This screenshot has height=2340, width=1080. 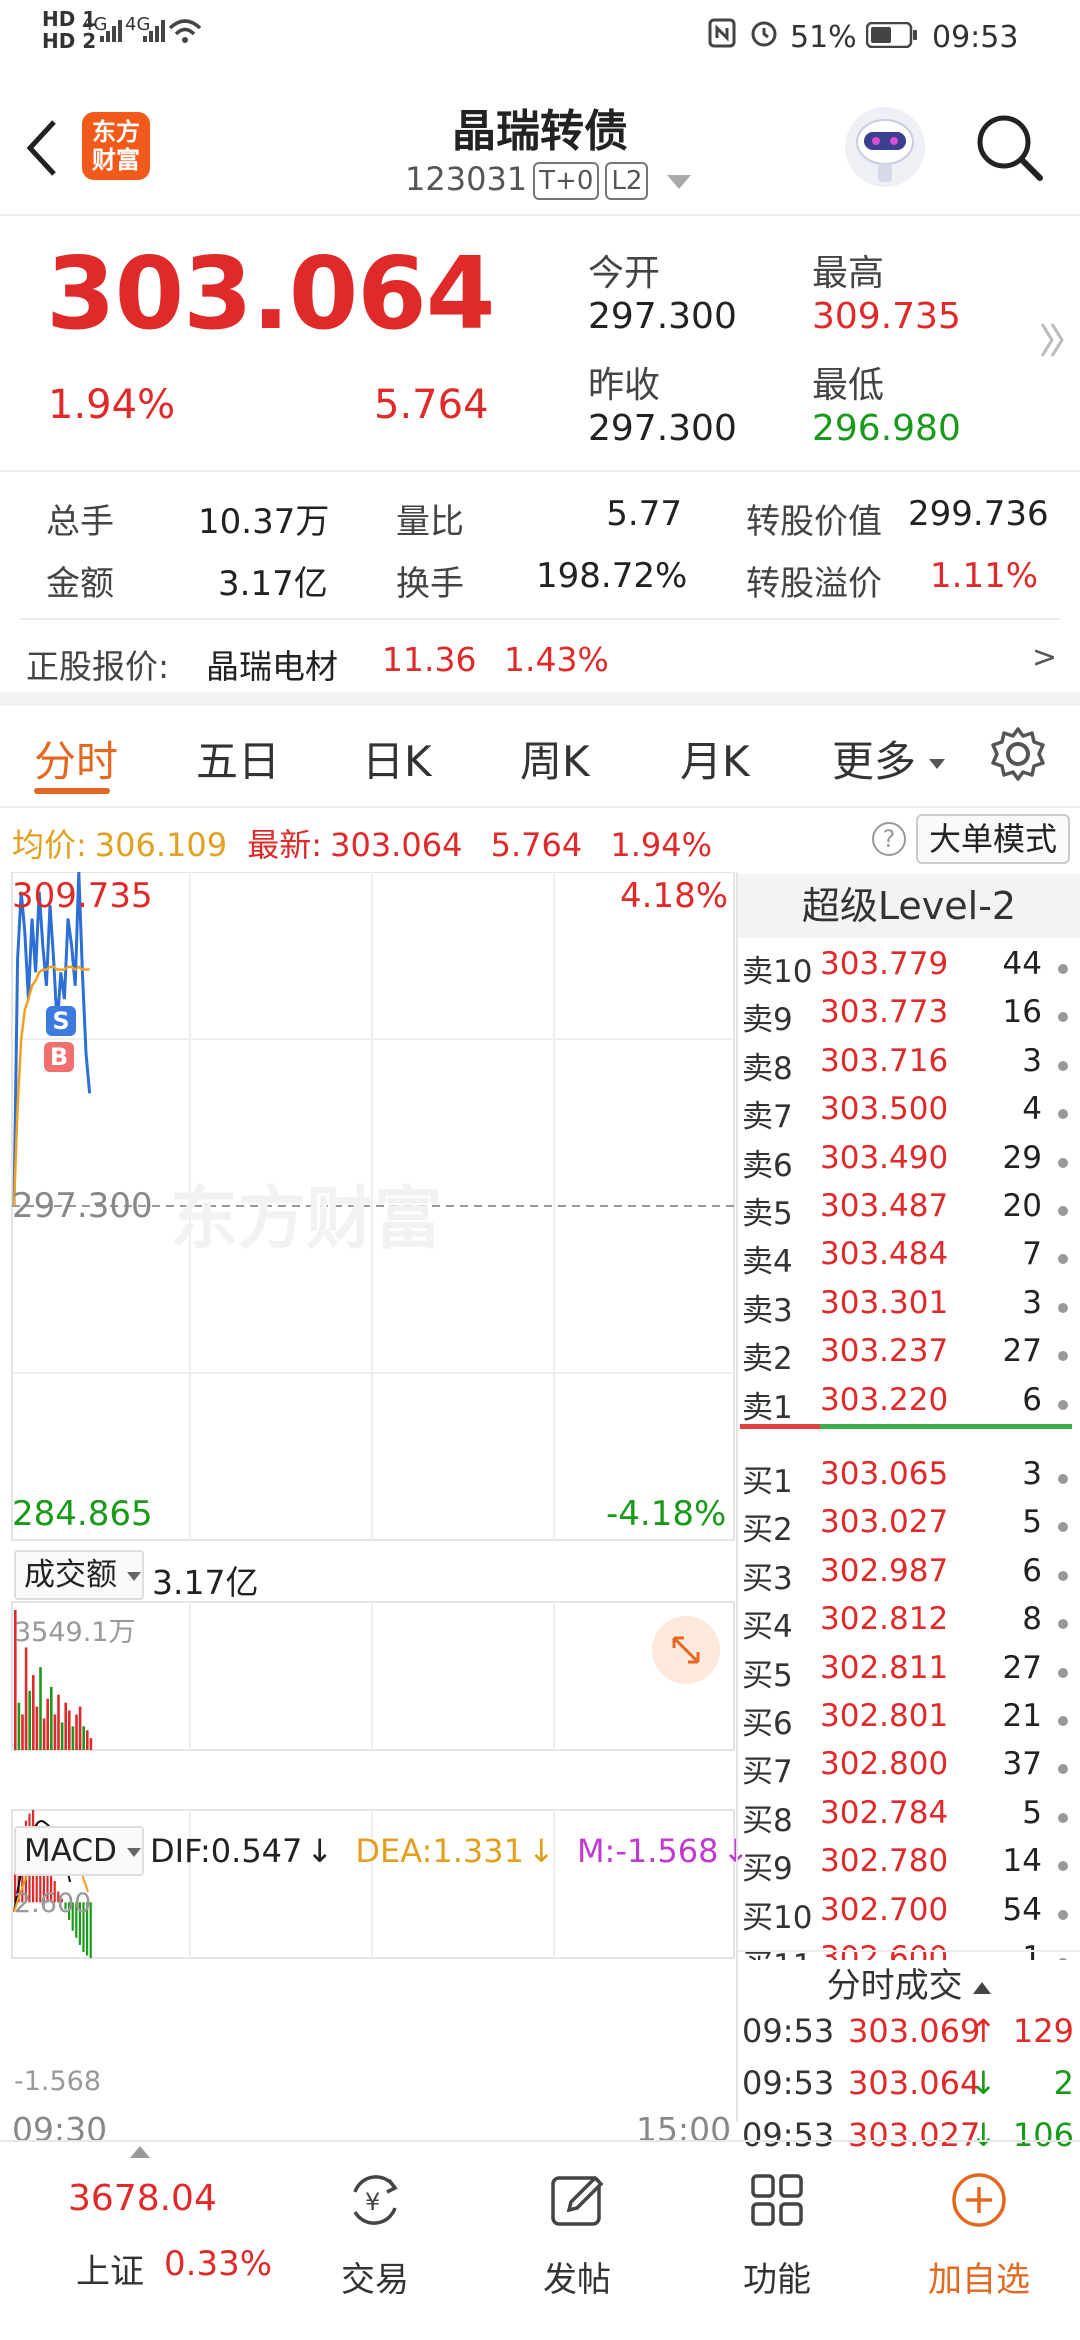 I want to click on underlying-stock-row: 正股报价: 晶瑞电材 11.36 1.43% >, so click(x=540, y=657).